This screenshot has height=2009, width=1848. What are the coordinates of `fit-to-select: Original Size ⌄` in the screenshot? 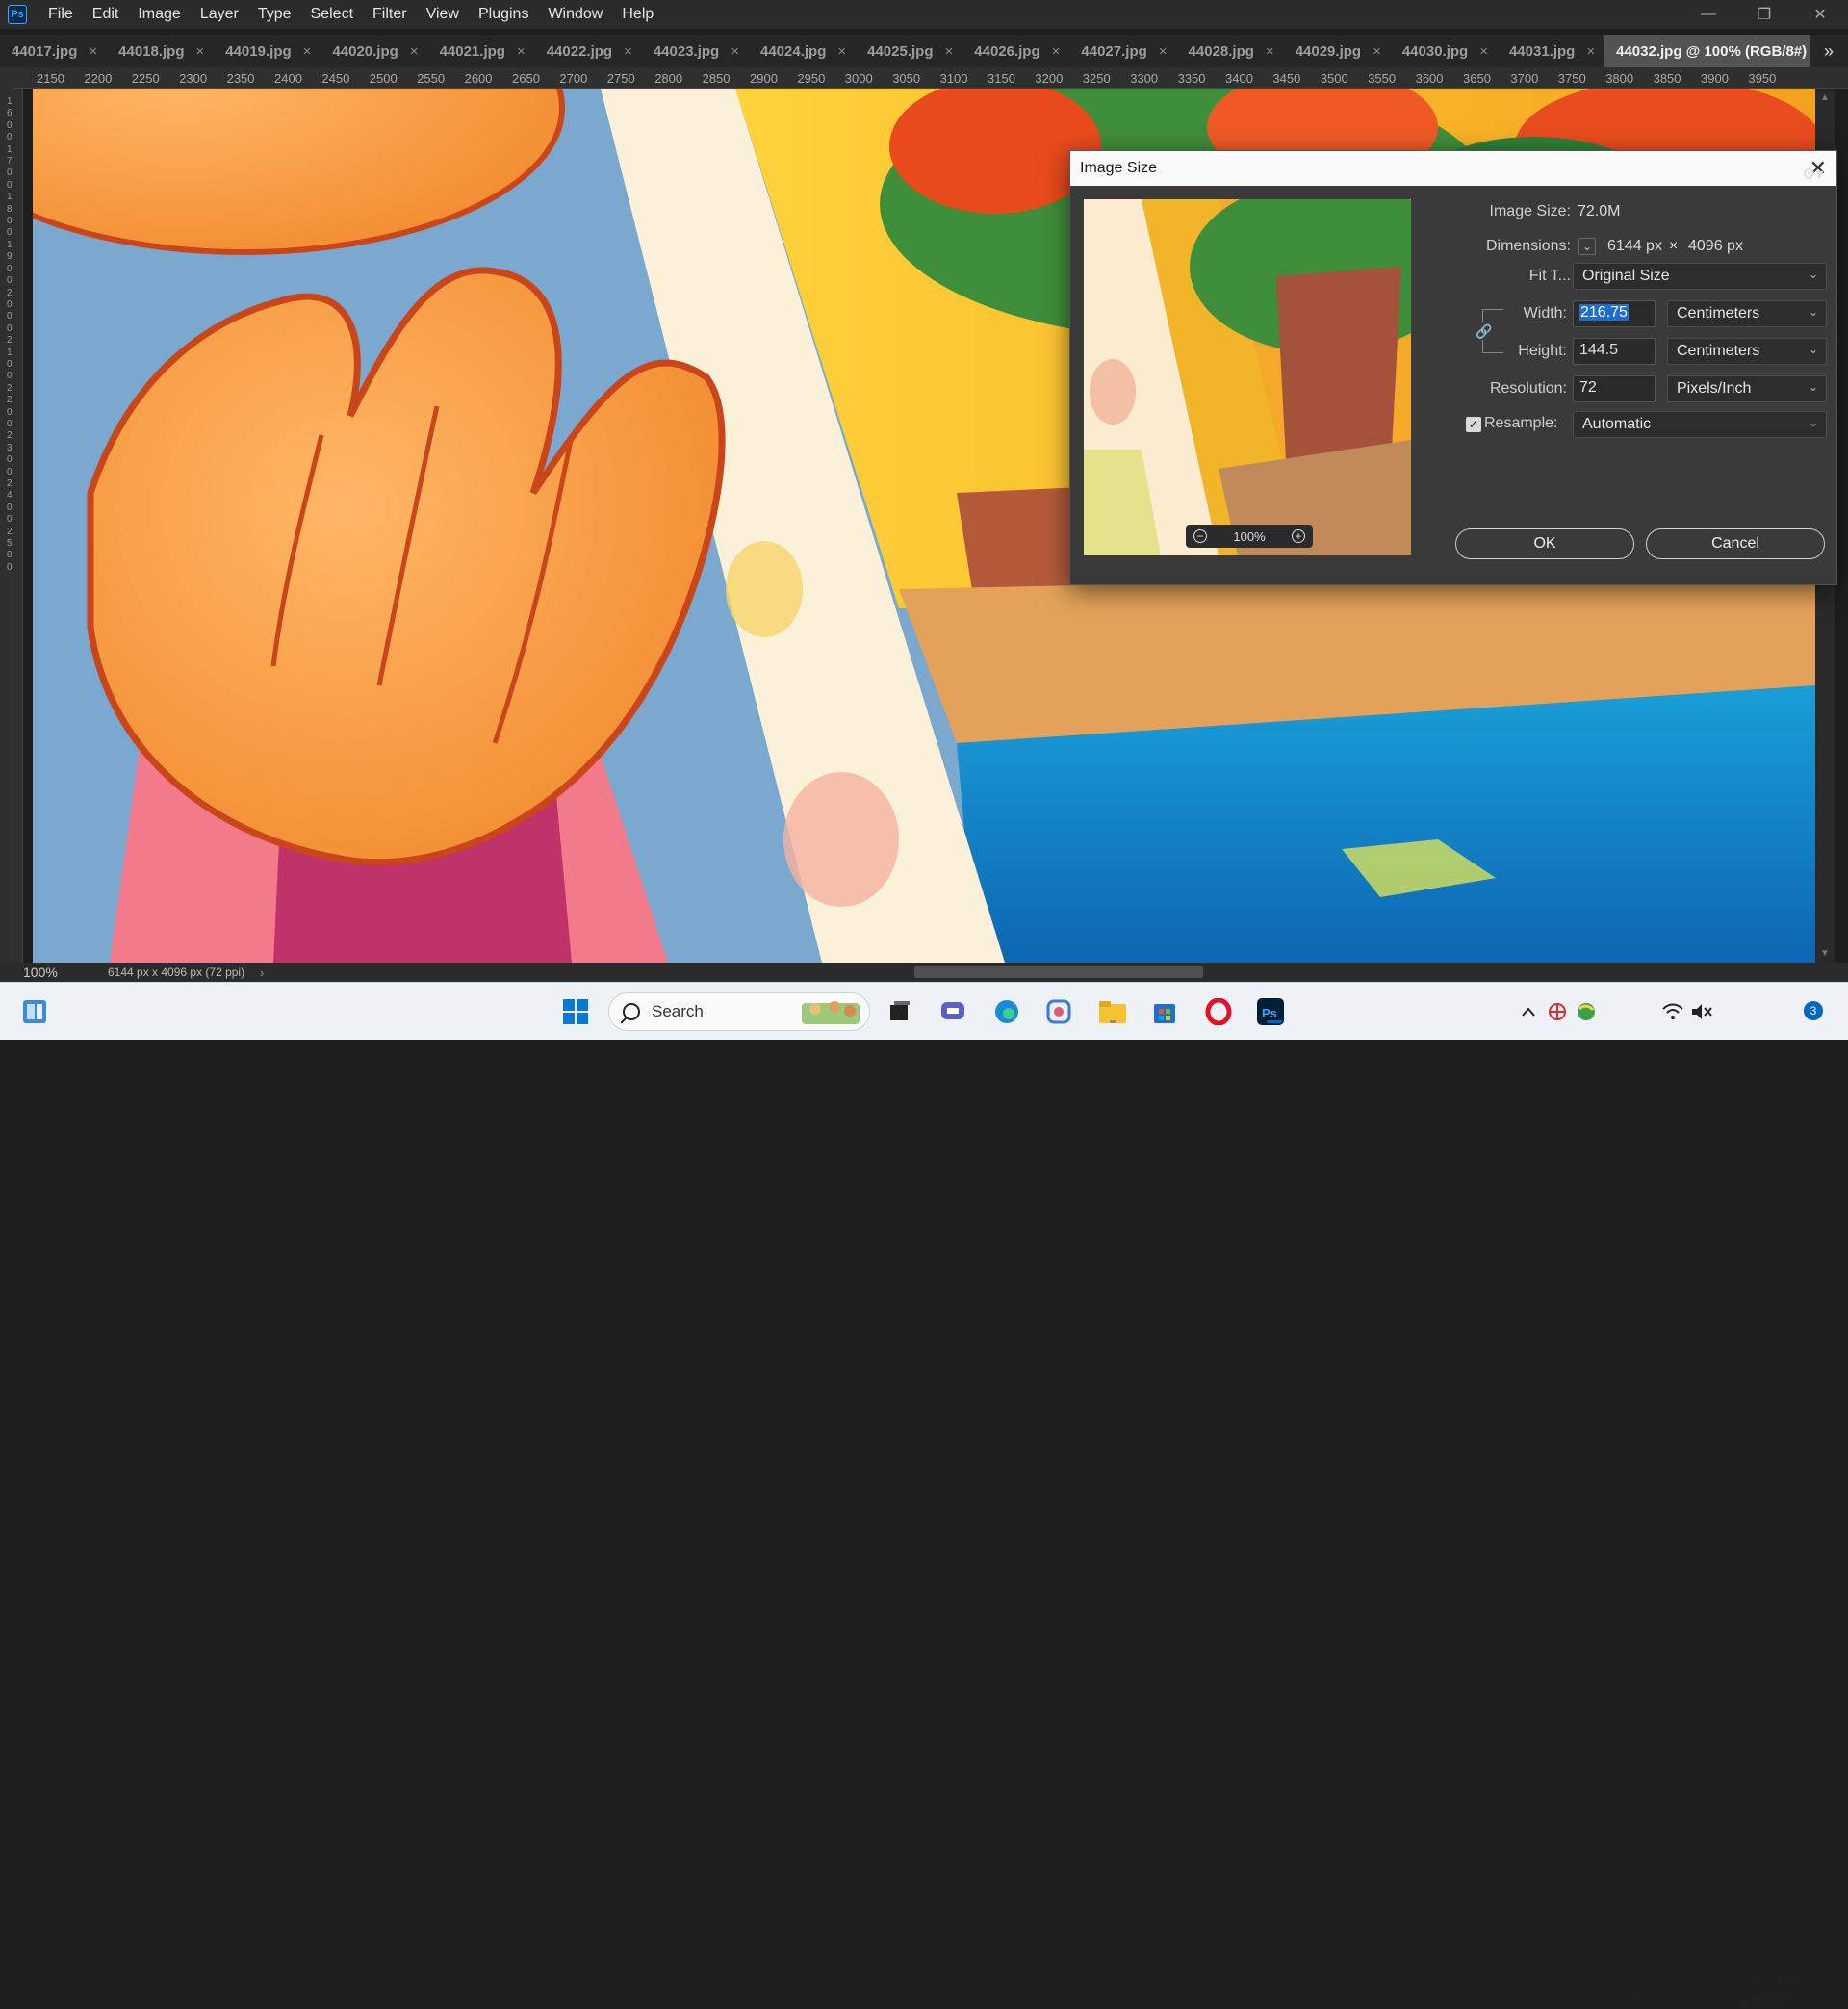 It's located at (1700, 276).